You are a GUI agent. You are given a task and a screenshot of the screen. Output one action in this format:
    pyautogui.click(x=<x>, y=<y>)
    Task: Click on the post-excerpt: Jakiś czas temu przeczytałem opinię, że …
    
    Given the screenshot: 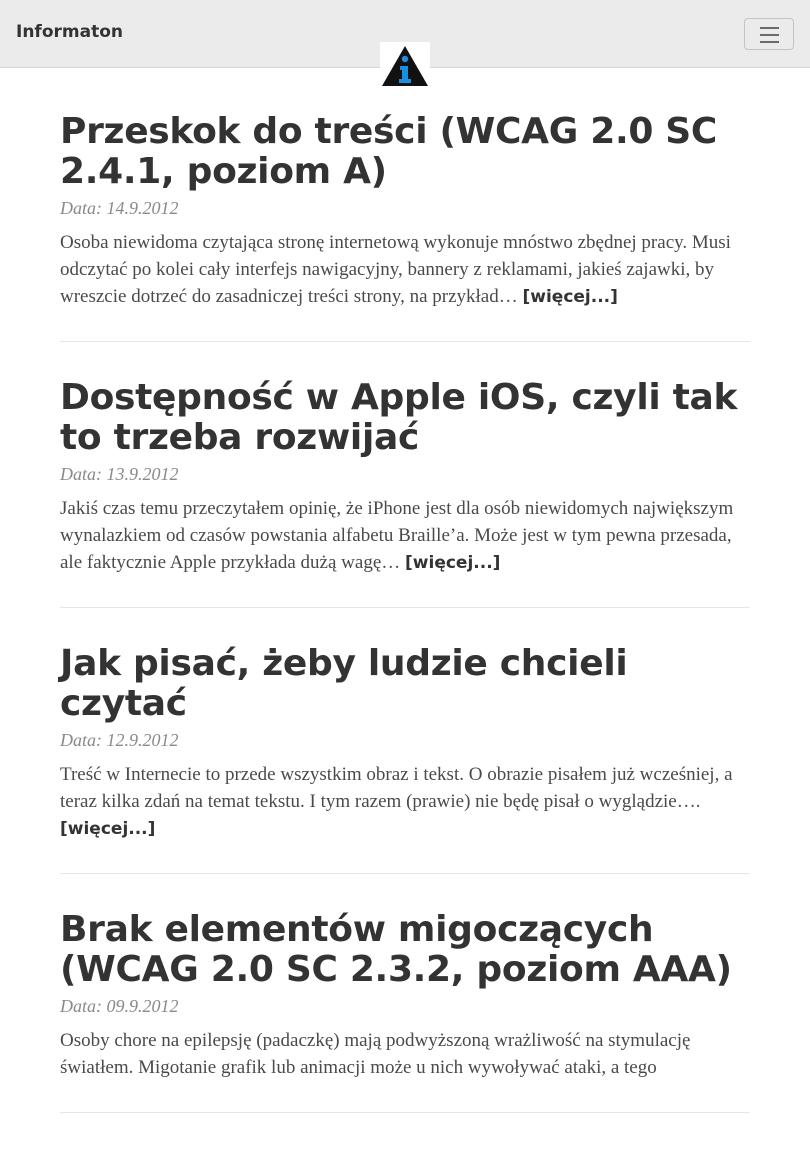 What is the action you would take?
    pyautogui.click(x=405, y=536)
    